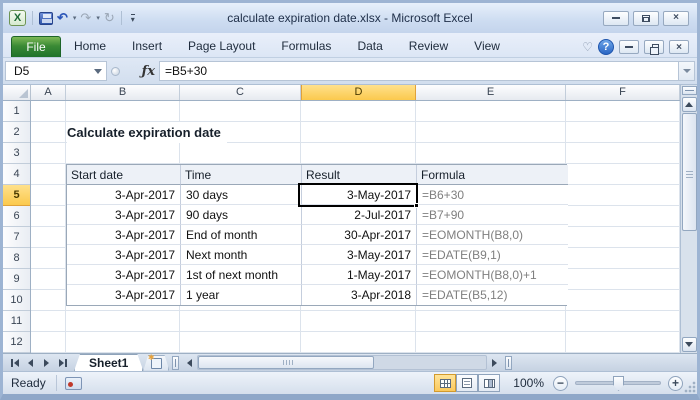 The height and width of the screenshot is (400, 700). Describe the element at coordinates (467, 383) in the screenshot. I see `page-layout-view-button` at that location.